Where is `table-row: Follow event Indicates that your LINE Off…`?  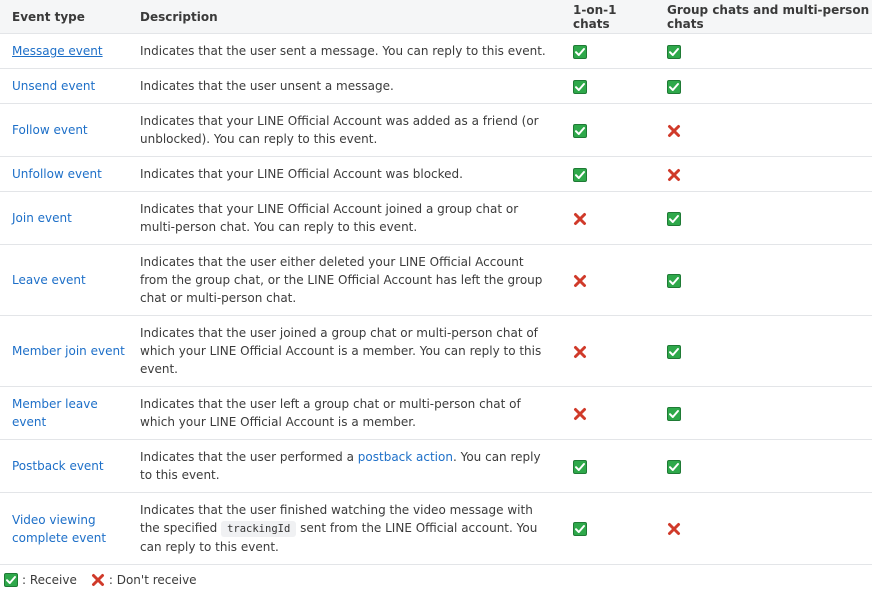
table-row: Follow event Indicates that your LINE Off… is located at coordinates (436, 130).